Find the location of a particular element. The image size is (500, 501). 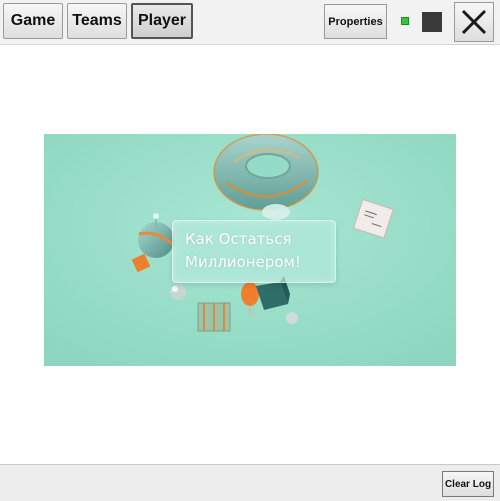

tab-game: Game is located at coordinates (33, 21).